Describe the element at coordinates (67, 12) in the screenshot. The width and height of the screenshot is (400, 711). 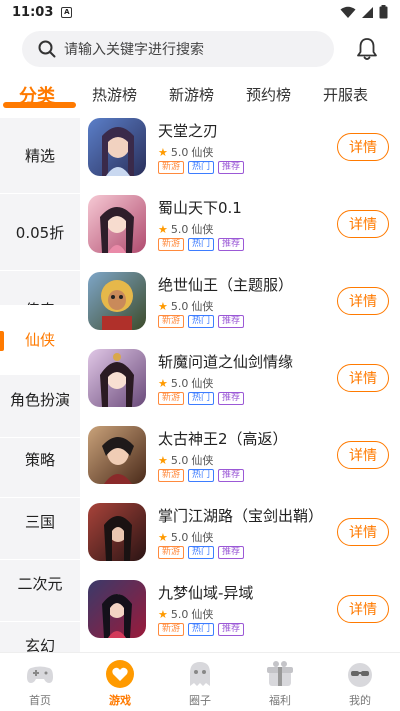
I see `app-indicator-icon: A` at that location.